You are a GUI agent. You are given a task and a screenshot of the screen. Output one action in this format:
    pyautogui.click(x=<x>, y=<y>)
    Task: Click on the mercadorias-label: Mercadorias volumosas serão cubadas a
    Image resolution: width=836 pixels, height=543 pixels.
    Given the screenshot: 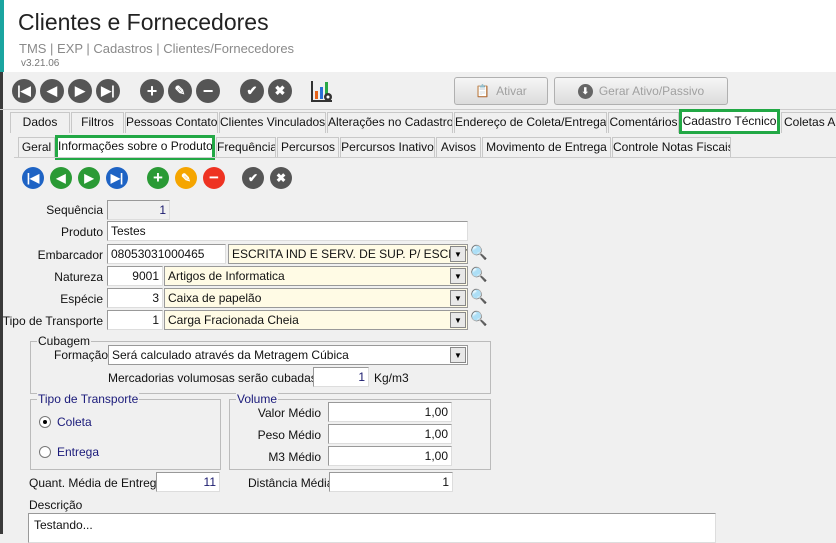 What is the action you would take?
    pyautogui.click(x=217, y=378)
    